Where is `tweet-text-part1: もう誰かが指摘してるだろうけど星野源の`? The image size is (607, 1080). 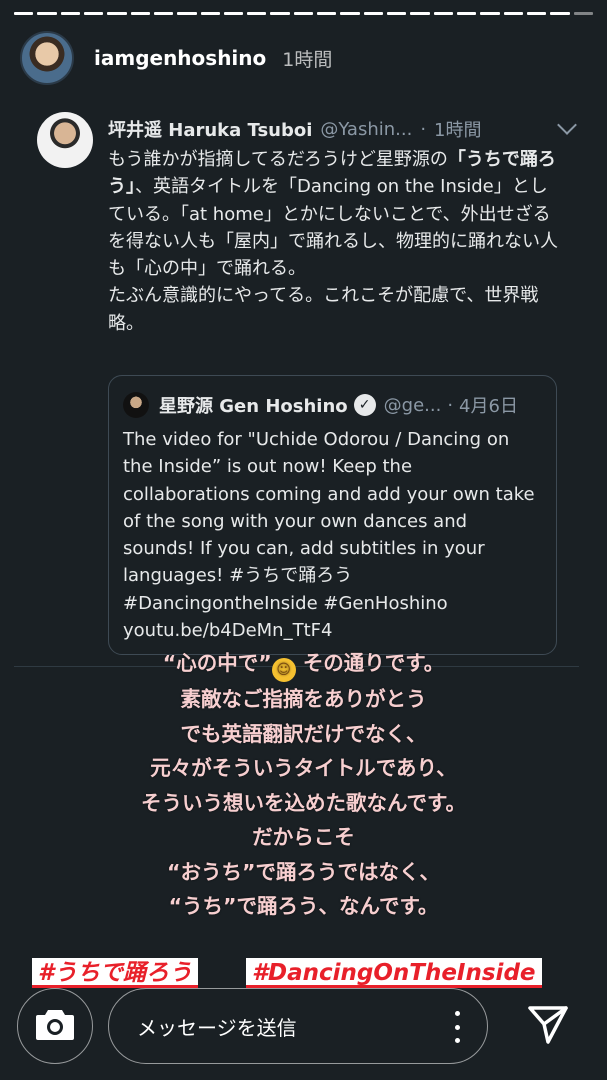
tweet-text-part1: もう誰かが指摘してるだろうけど星野源の is located at coordinates (278, 159).